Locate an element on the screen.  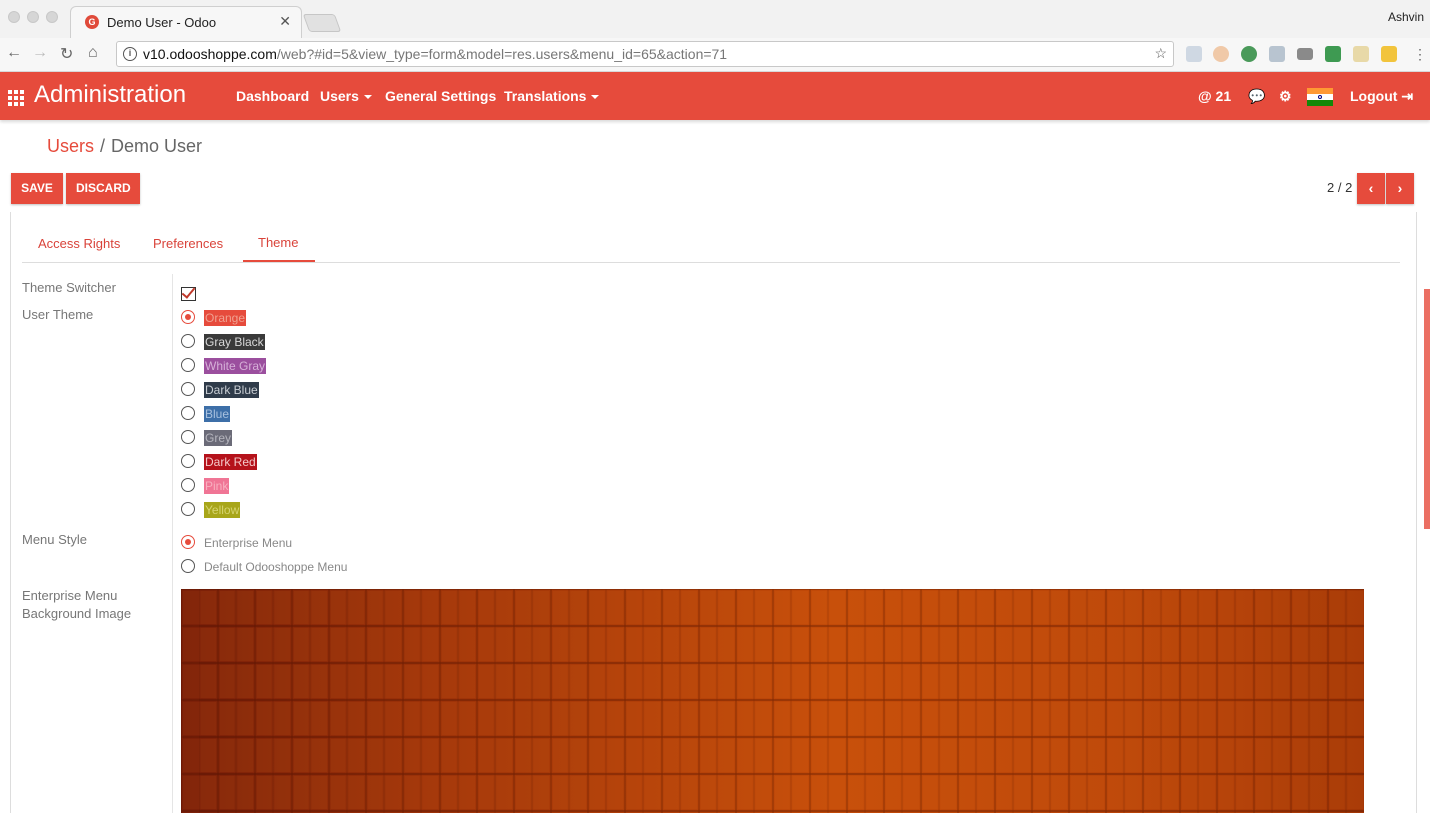
theme-label-blue: Blue is located at coordinates (217, 414).